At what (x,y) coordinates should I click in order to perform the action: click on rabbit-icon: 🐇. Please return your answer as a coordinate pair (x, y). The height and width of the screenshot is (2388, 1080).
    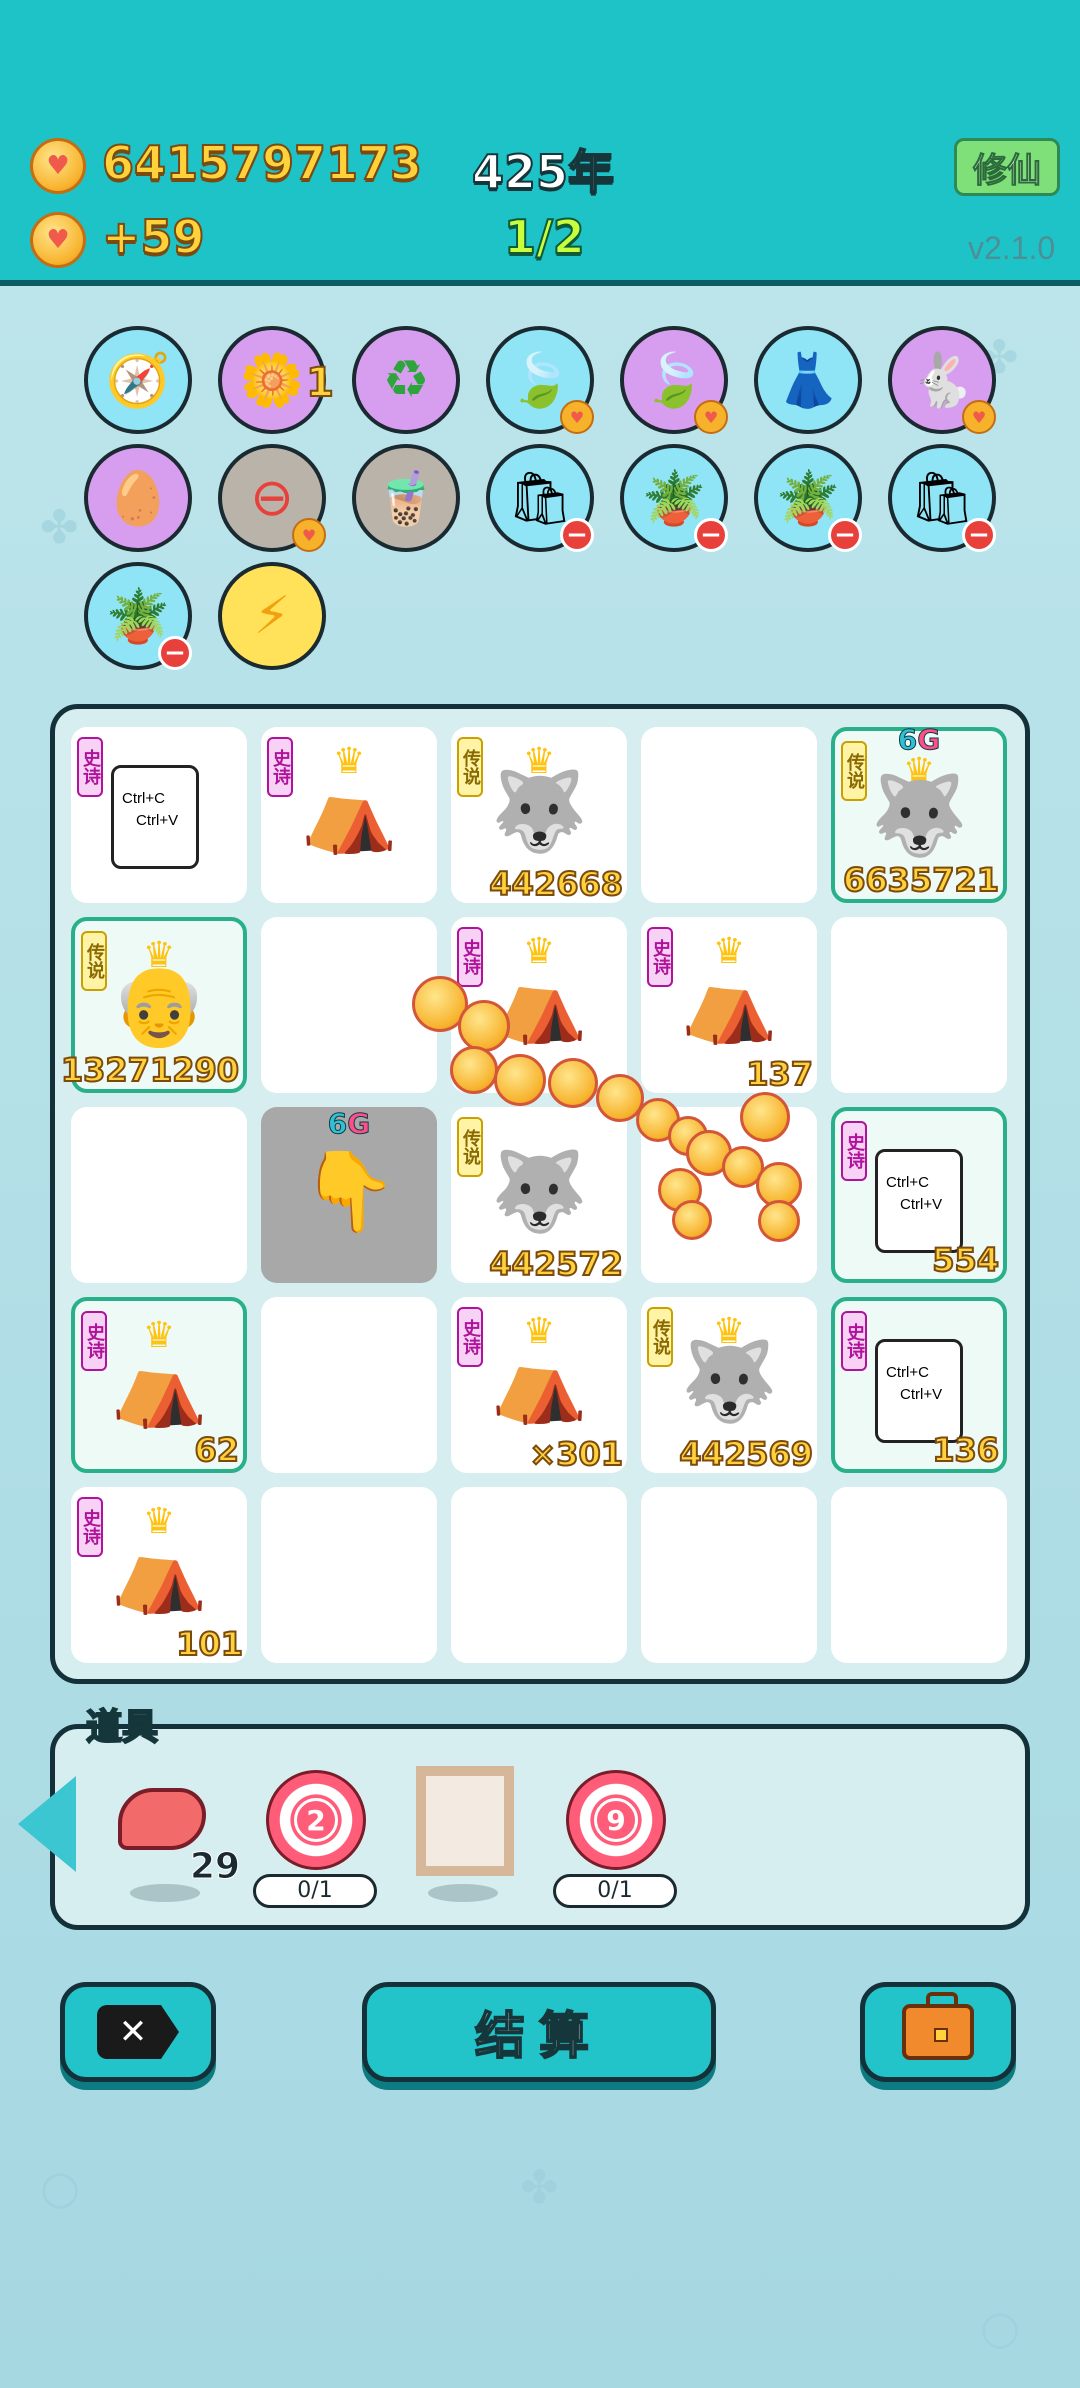
    Looking at the image, I should click on (942, 380).